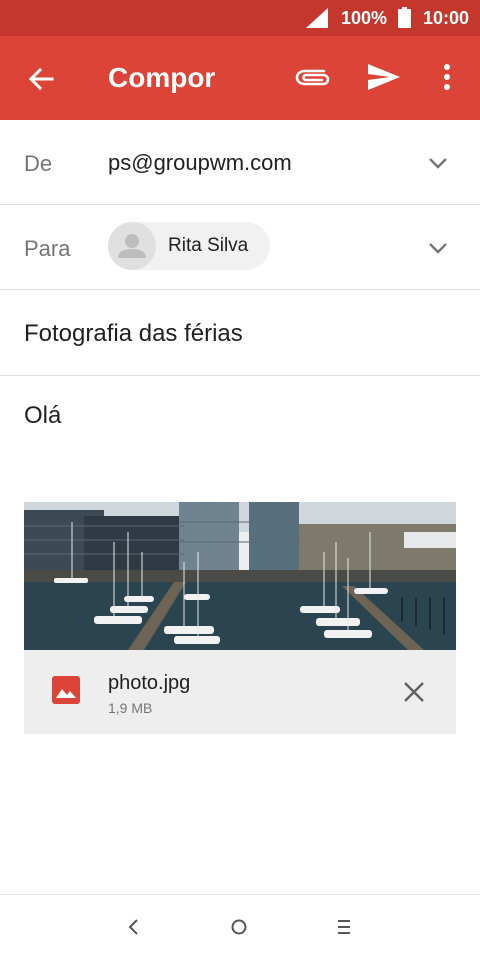  What do you see at coordinates (344, 927) in the screenshot?
I see `nav-recent-apps-icon` at bounding box center [344, 927].